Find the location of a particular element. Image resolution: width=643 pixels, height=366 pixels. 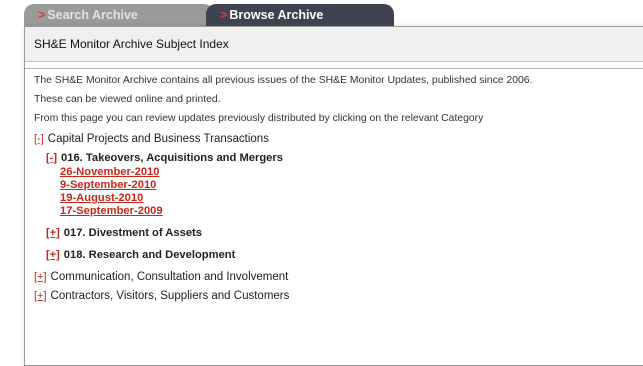

page-title: SH&E Monitor Archive Subject Index is located at coordinates (131, 44).